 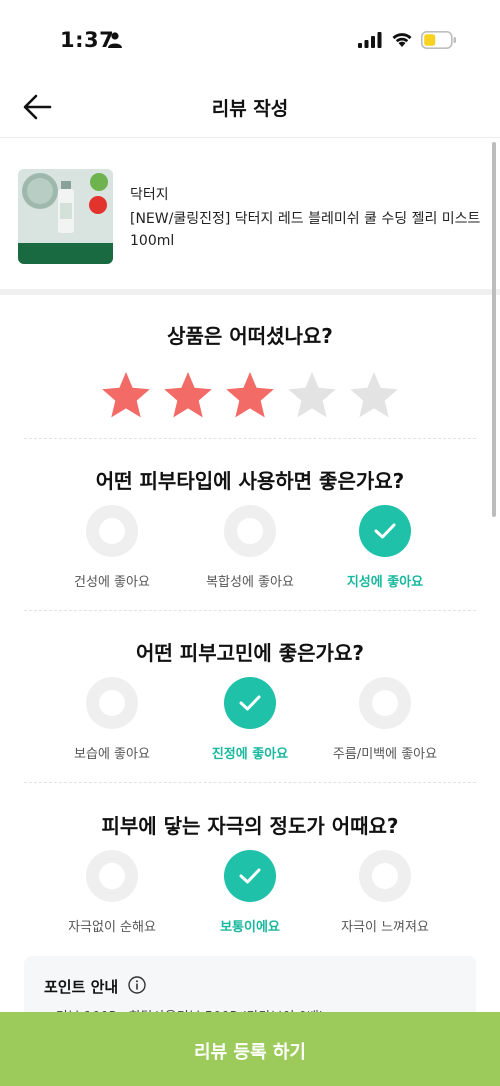 I want to click on star-rating, so click(x=250, y=396).